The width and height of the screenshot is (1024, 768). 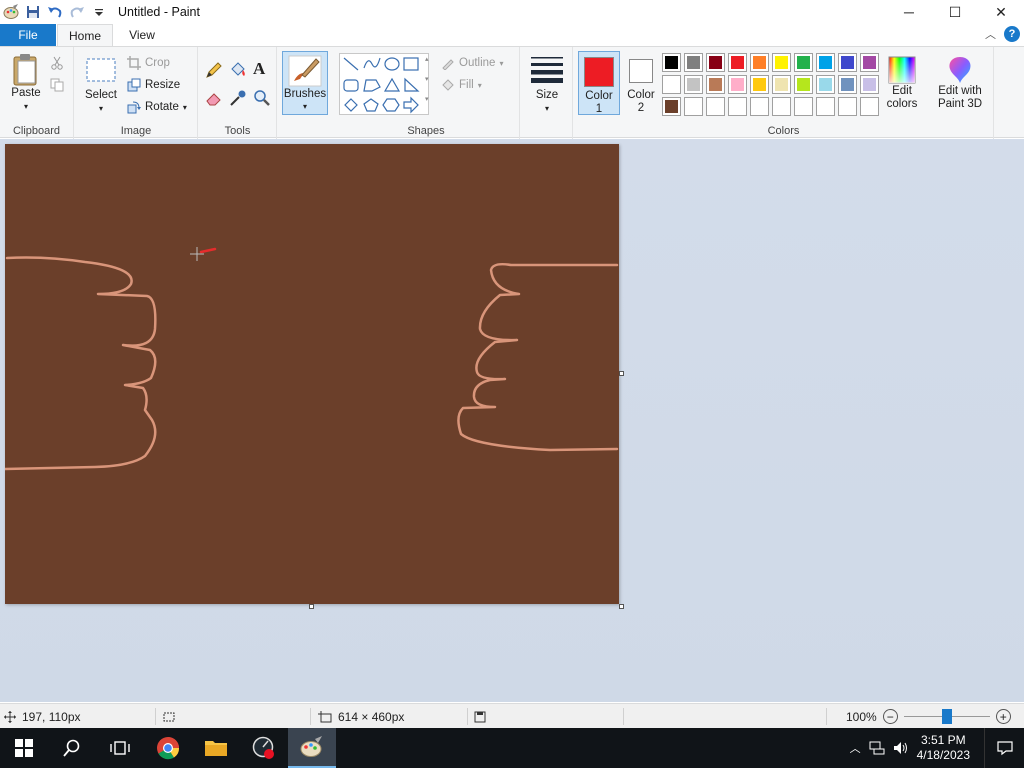 I want to click on file-explorer-taskbar-button, so click(x=216, y=748).